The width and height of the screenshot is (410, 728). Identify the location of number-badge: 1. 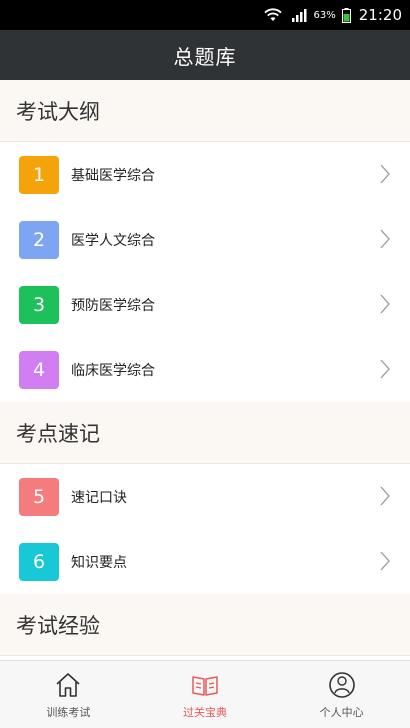
(39, 174).